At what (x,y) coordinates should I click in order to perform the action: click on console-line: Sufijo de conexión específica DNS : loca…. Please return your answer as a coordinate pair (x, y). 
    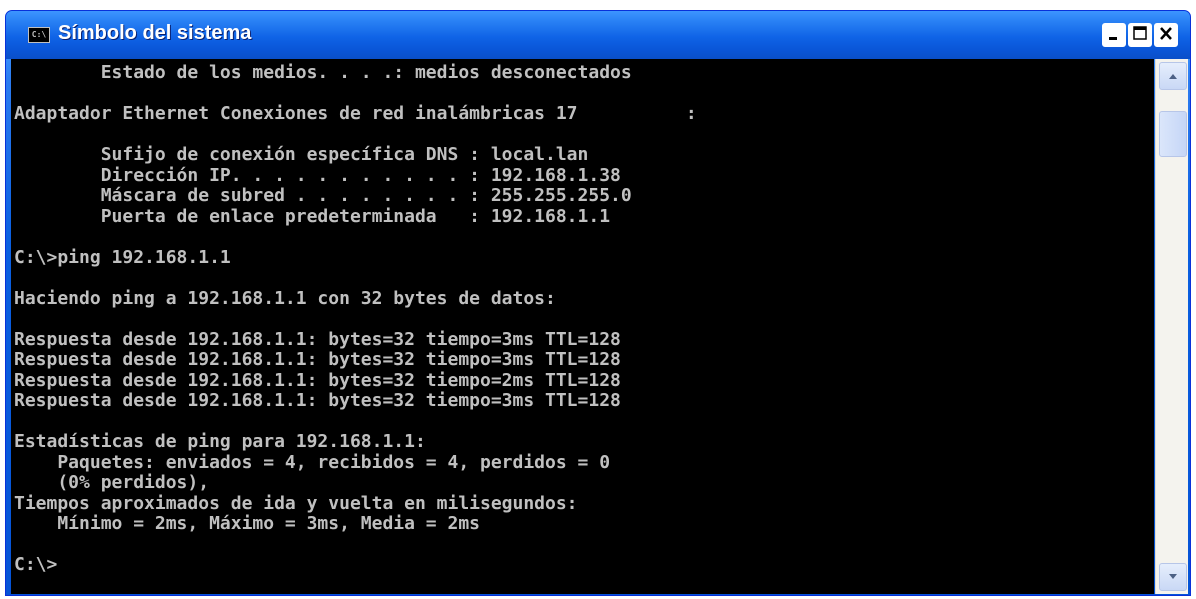
    Looking at the image, I should click on (301, 154).